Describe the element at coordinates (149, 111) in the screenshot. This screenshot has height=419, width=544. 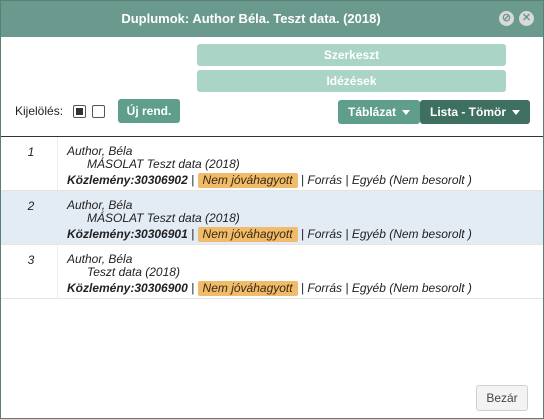
I see `new-order-button: Új rend.` at that location.